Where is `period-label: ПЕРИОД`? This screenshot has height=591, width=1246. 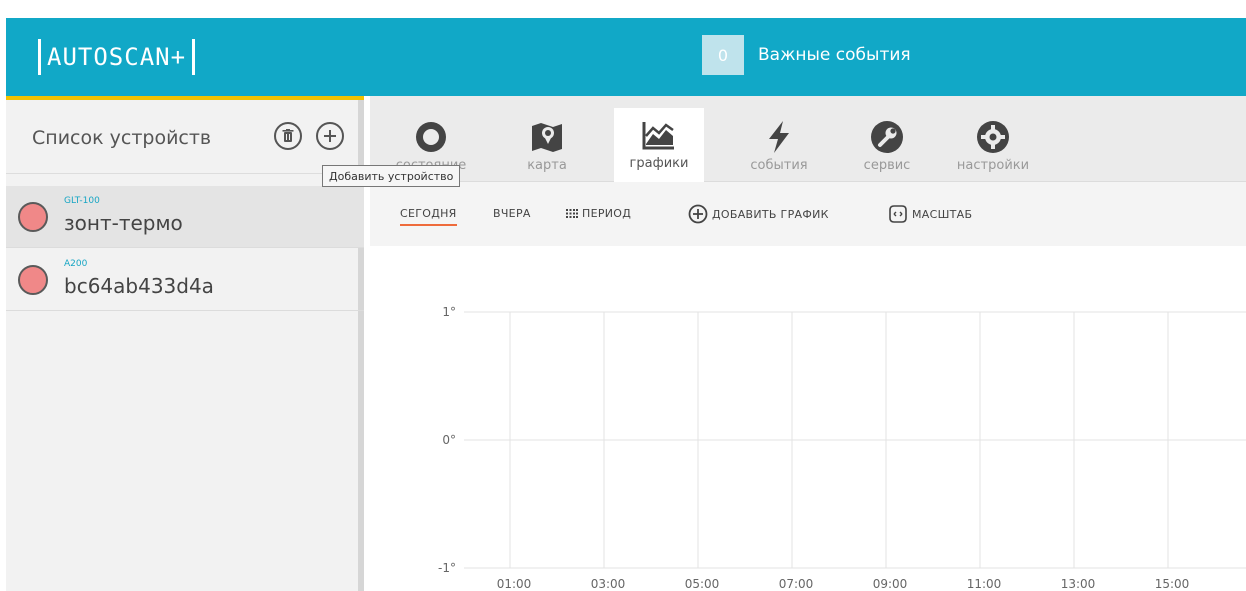 period-label: ПЕРИОД is located at coordinates (607, 213).